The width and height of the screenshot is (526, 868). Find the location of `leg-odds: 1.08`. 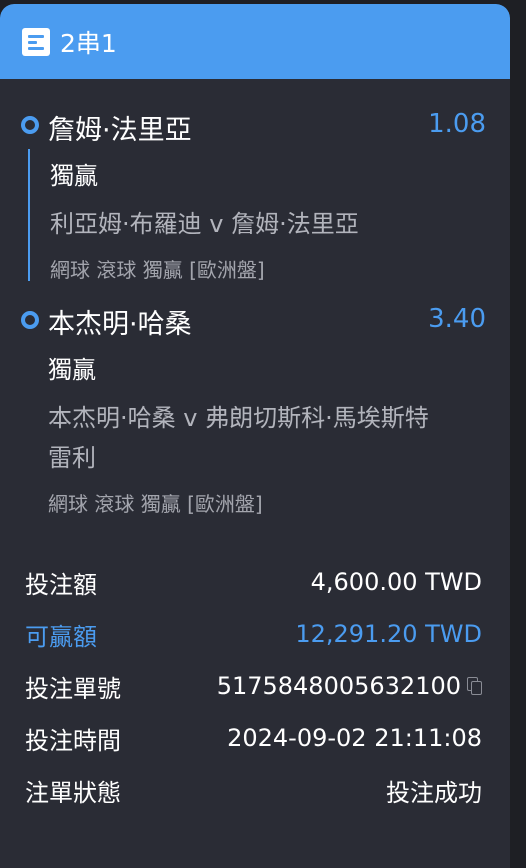

leg-odds: 1.08 is located at coordinates (457, 124).